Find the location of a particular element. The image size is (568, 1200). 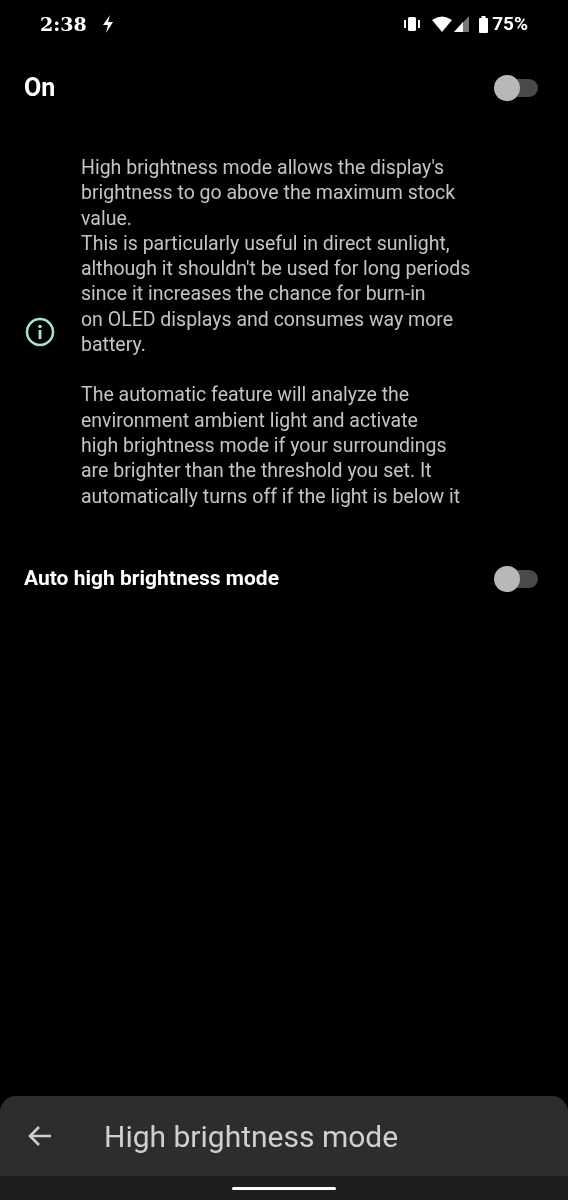

info-paragraph: High brightness mode allows the display's brightness to go above the maximum stock value. This is particularly useful in direct sunlight, although it shouldn't be used for long periods since it increases the chance for burn-in on OLED displays and consumes way more battery. is located at coordinates (276, 256).